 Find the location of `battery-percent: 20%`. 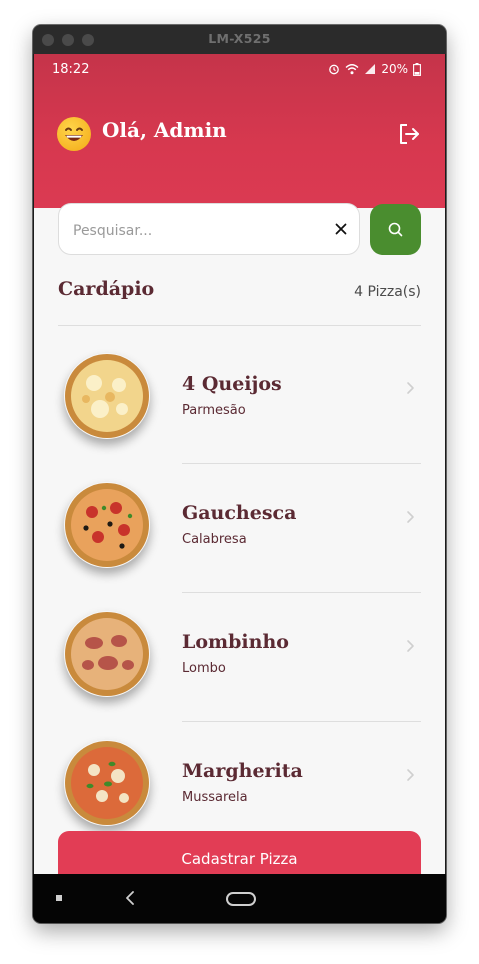

battery-percent: 20% is located at coordinates (394, 69).